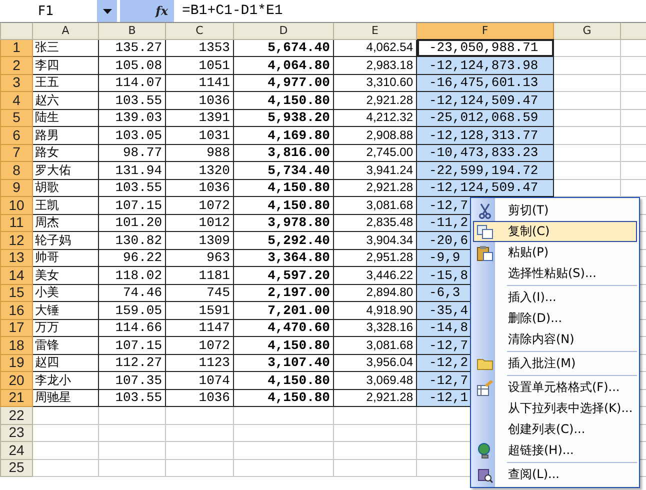 The height and width of the screenshot is (490, 646). Describe the element at coordinates (65, 170) in the screenshot. I see `table-cell: 罗大佑` at that location.